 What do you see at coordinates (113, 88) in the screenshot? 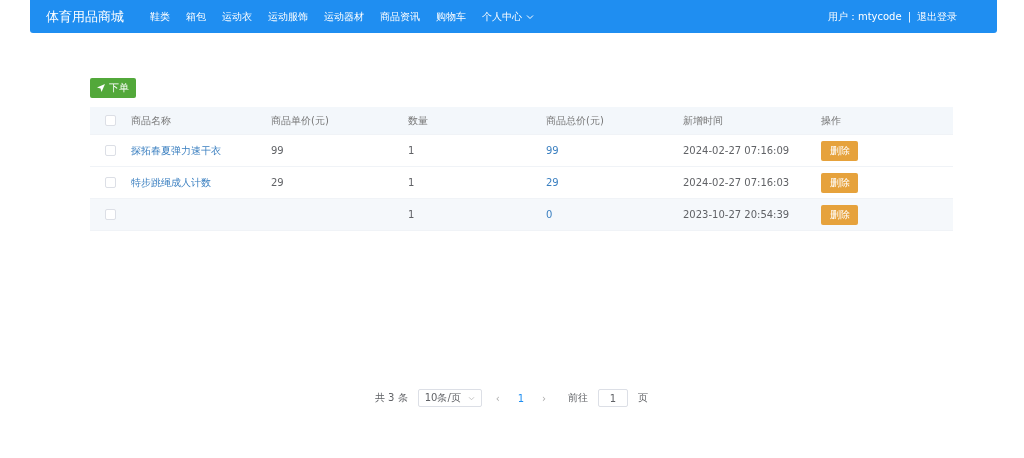
I see `order-button: 下单` at bounding box center [113, 88].